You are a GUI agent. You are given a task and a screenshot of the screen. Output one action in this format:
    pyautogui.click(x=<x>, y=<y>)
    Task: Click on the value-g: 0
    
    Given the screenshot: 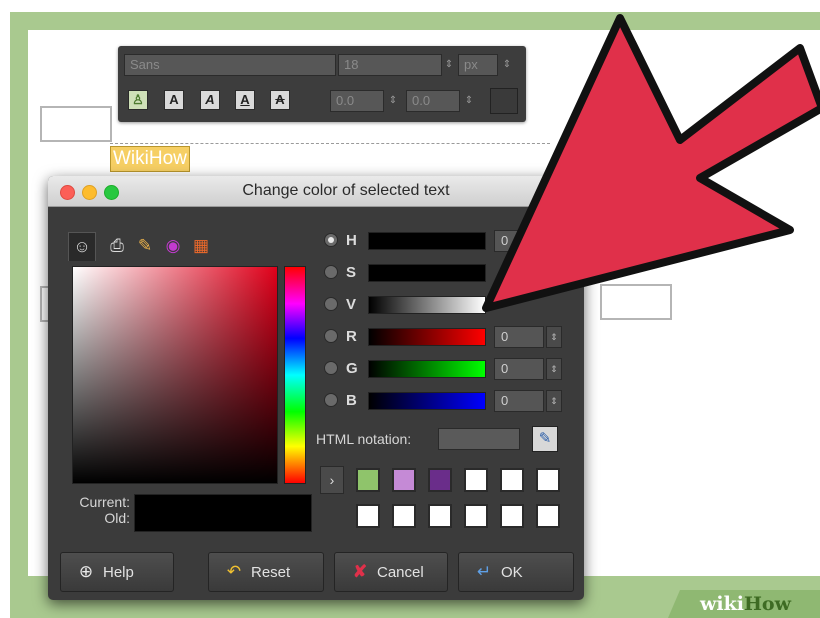 What is the action you would take?
    pyautogui.click(x=519, y=369)
    